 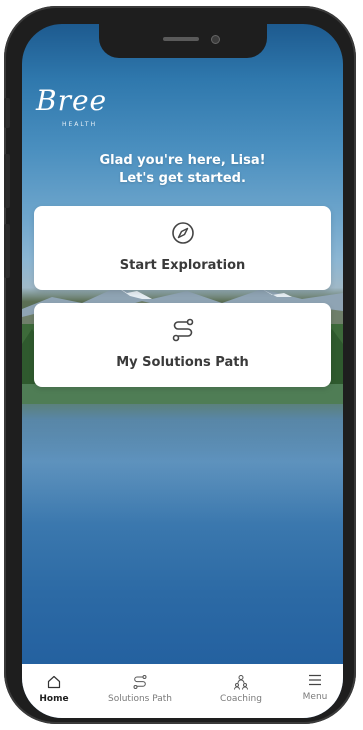 I want to click on speaker-grille, so click(x=181, y=39).